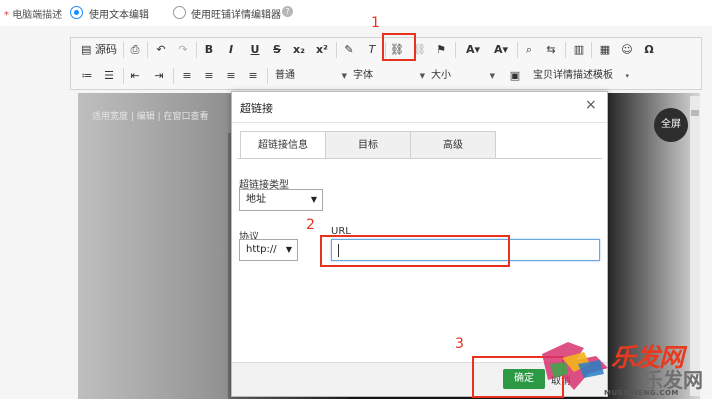  I want to click on paragraph-format-value: 普通, so click(285, 75).